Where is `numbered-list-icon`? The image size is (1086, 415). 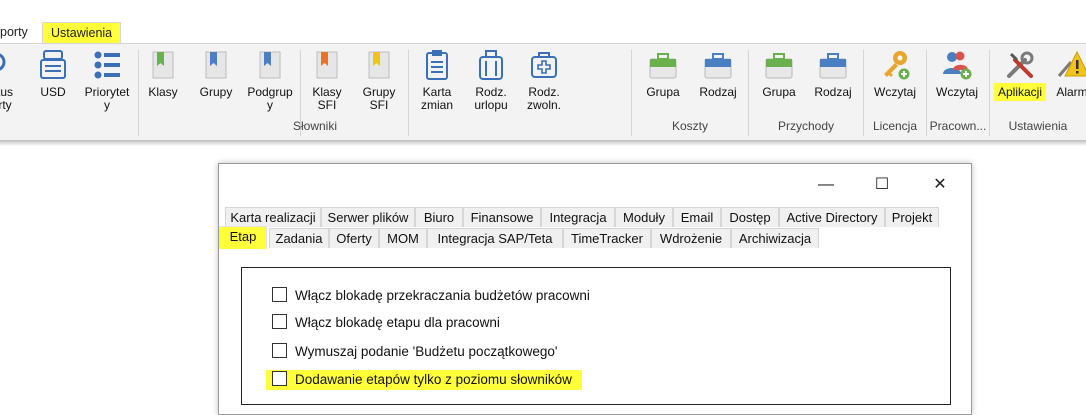 numbered-list-icon is located at coordinates (107, 65).